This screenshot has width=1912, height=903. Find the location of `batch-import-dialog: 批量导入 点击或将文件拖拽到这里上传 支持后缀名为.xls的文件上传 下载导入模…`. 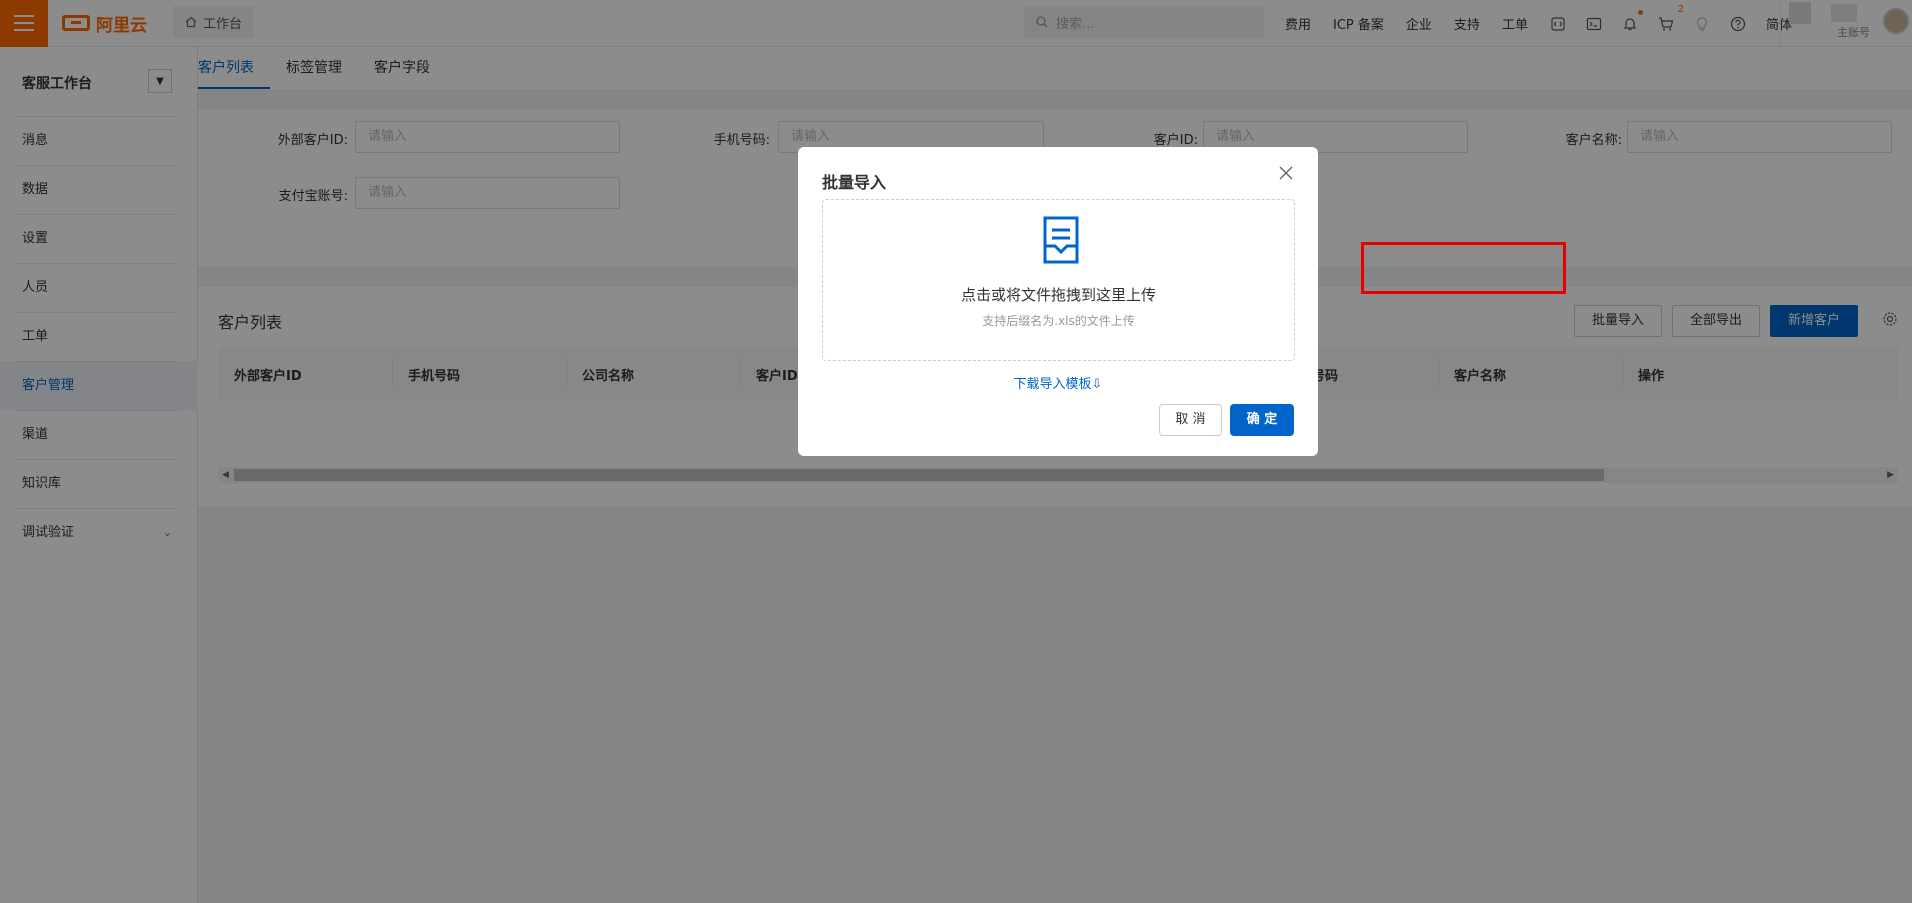

batch-import-dialog: 批量导入 点击或将文件拖拽到这里上传 支持后缀名为.xls的文件上传 下载导入模… is located at coordinates (1058, 301).